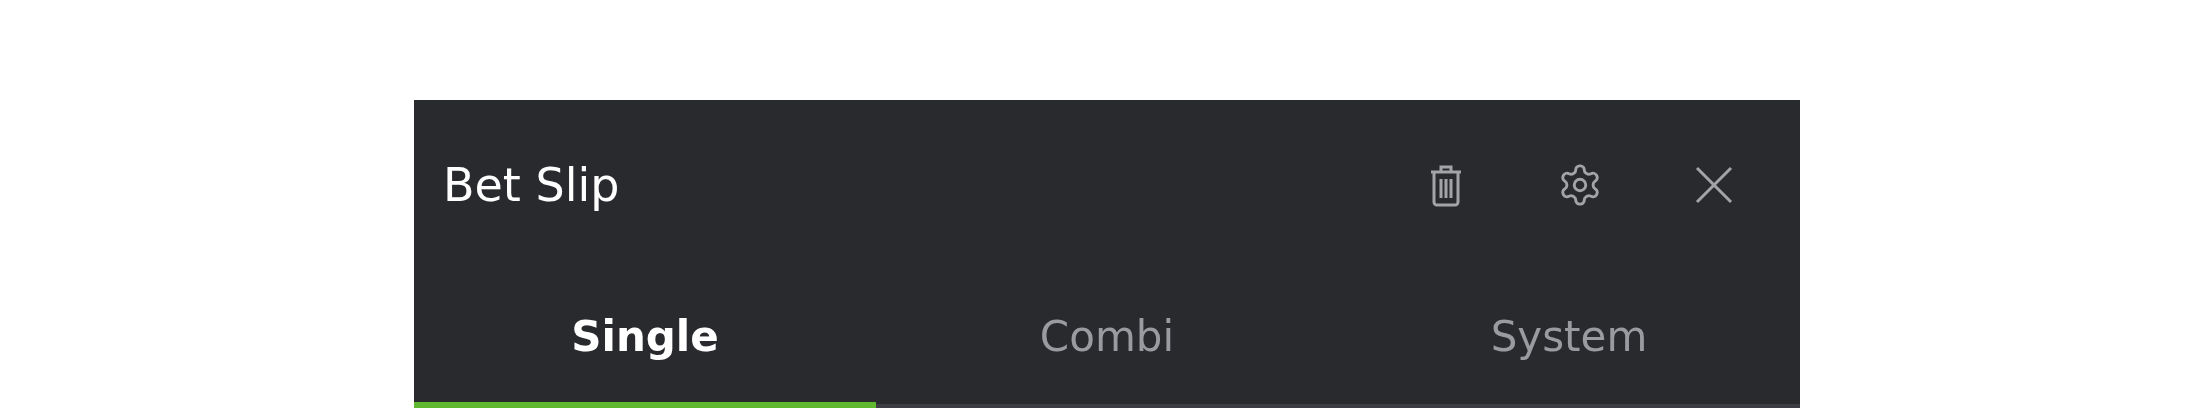 This screenshot has height=408, width=2212. Describe the element at coordinates (1446, 185) in the screenshot. I see `trash-icon` at that location.